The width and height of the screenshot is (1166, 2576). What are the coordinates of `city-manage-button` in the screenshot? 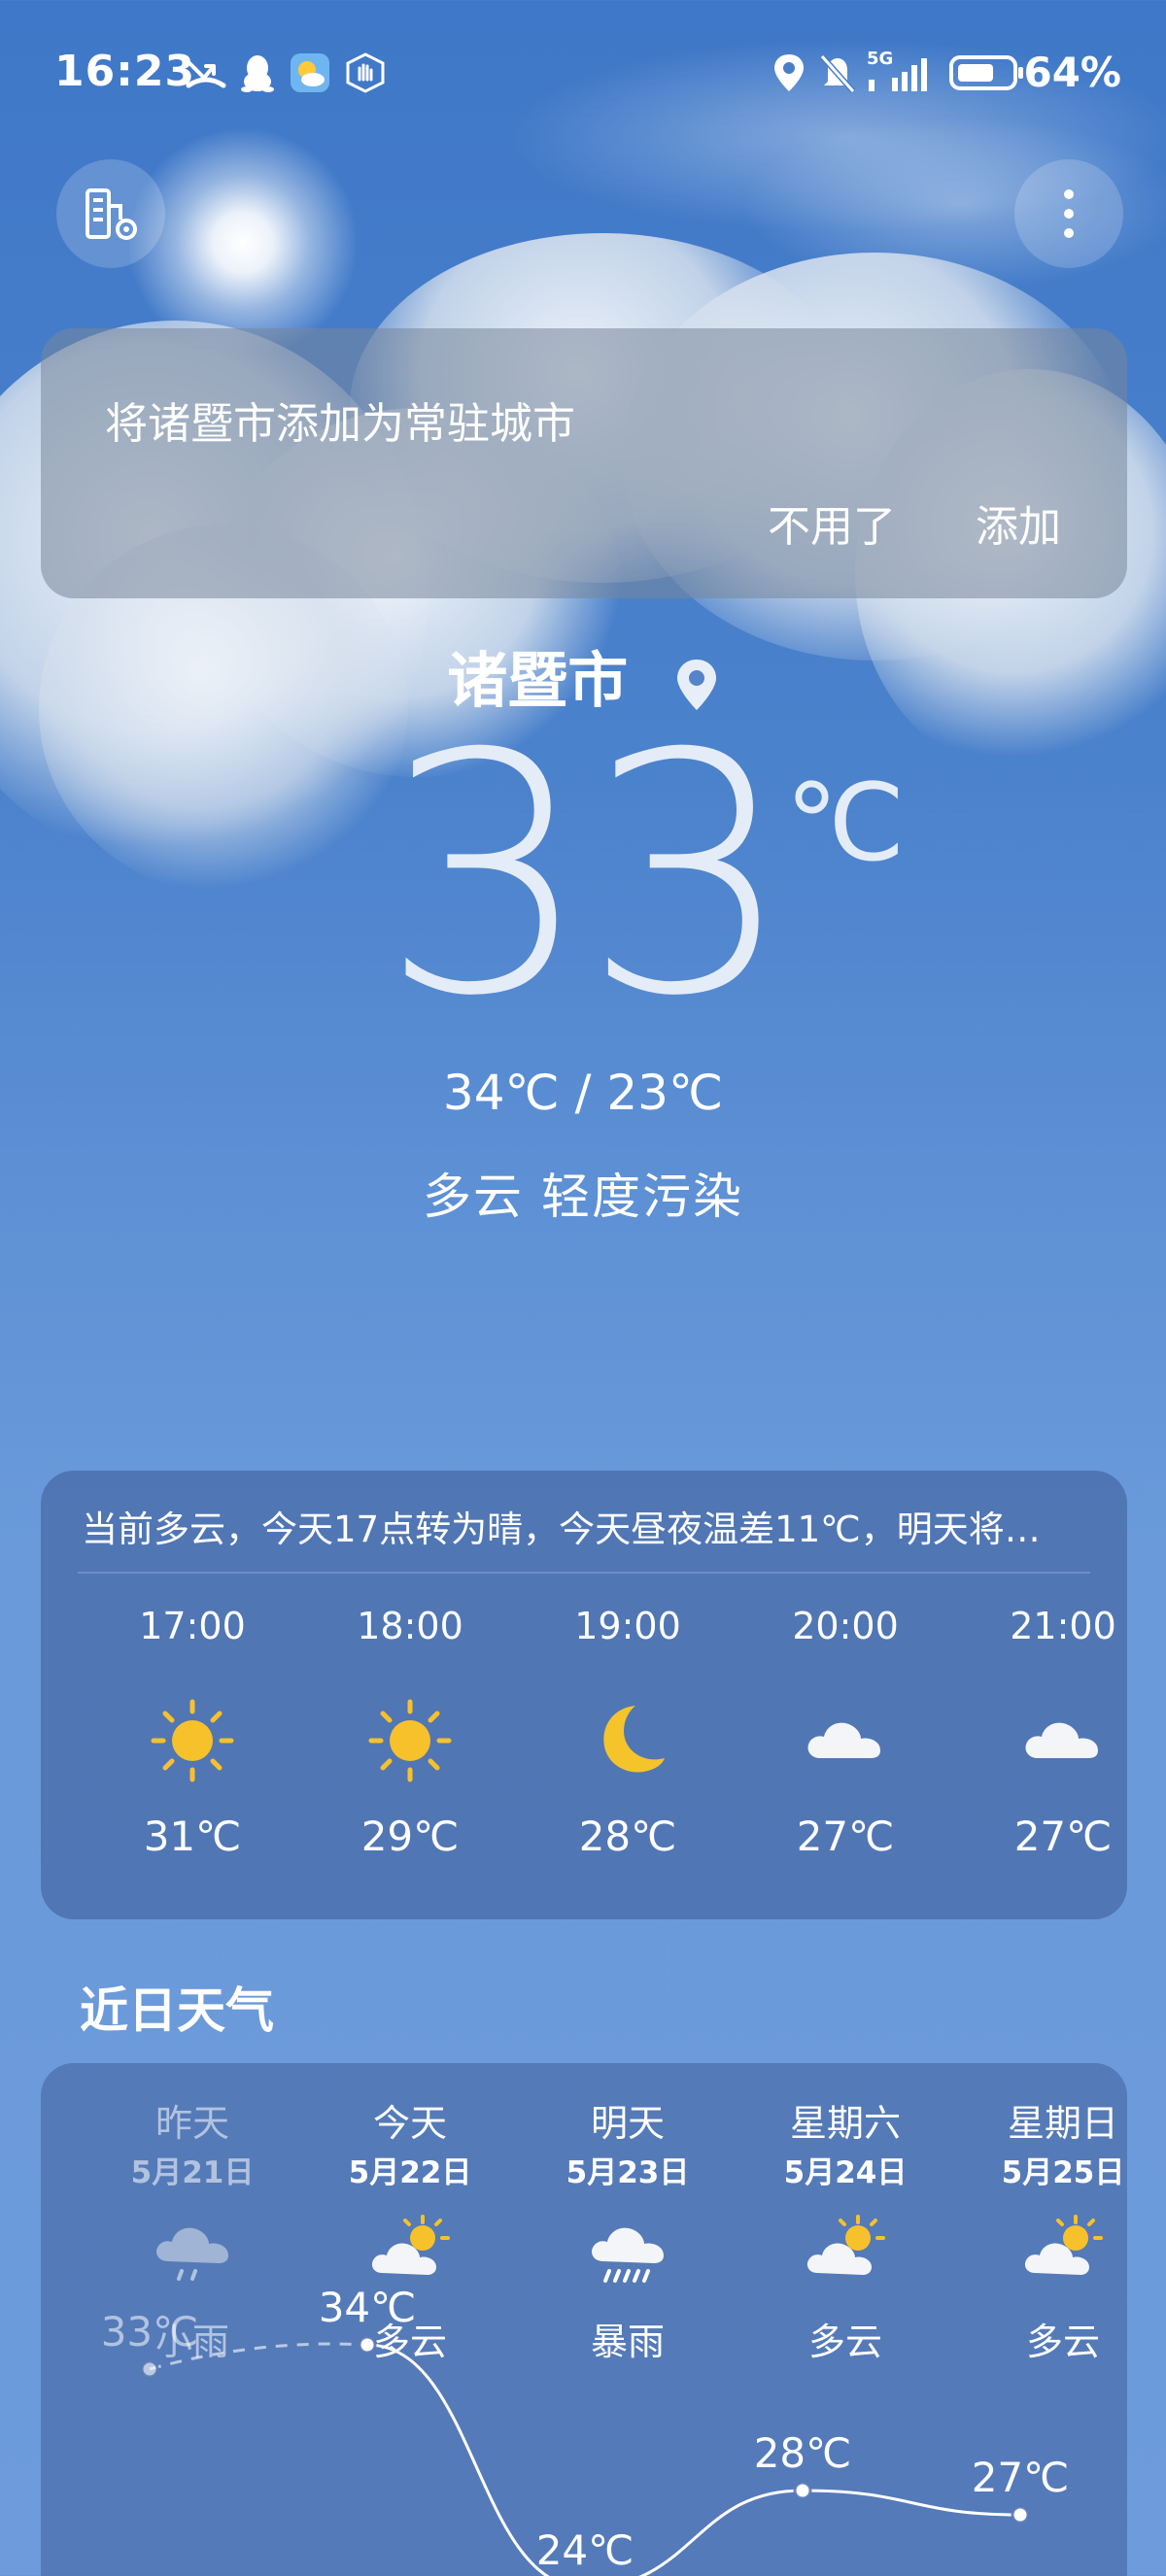 It's located at (110, 213).